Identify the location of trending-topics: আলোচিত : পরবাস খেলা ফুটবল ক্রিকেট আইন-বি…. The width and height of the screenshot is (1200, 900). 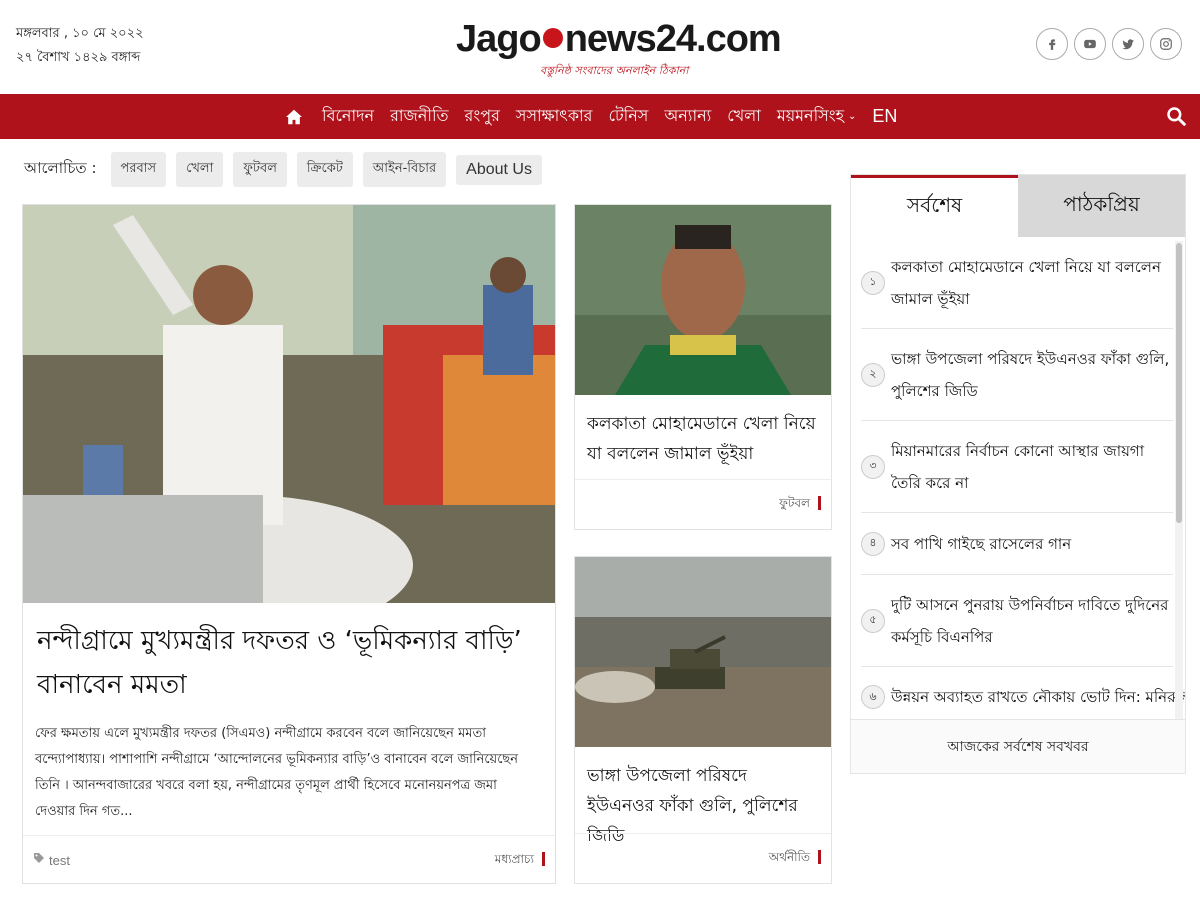
(283, 169).